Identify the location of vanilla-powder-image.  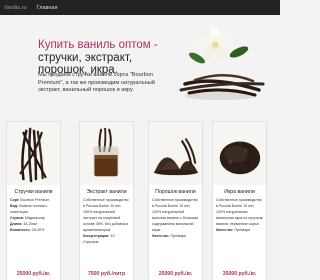
(175, 153).